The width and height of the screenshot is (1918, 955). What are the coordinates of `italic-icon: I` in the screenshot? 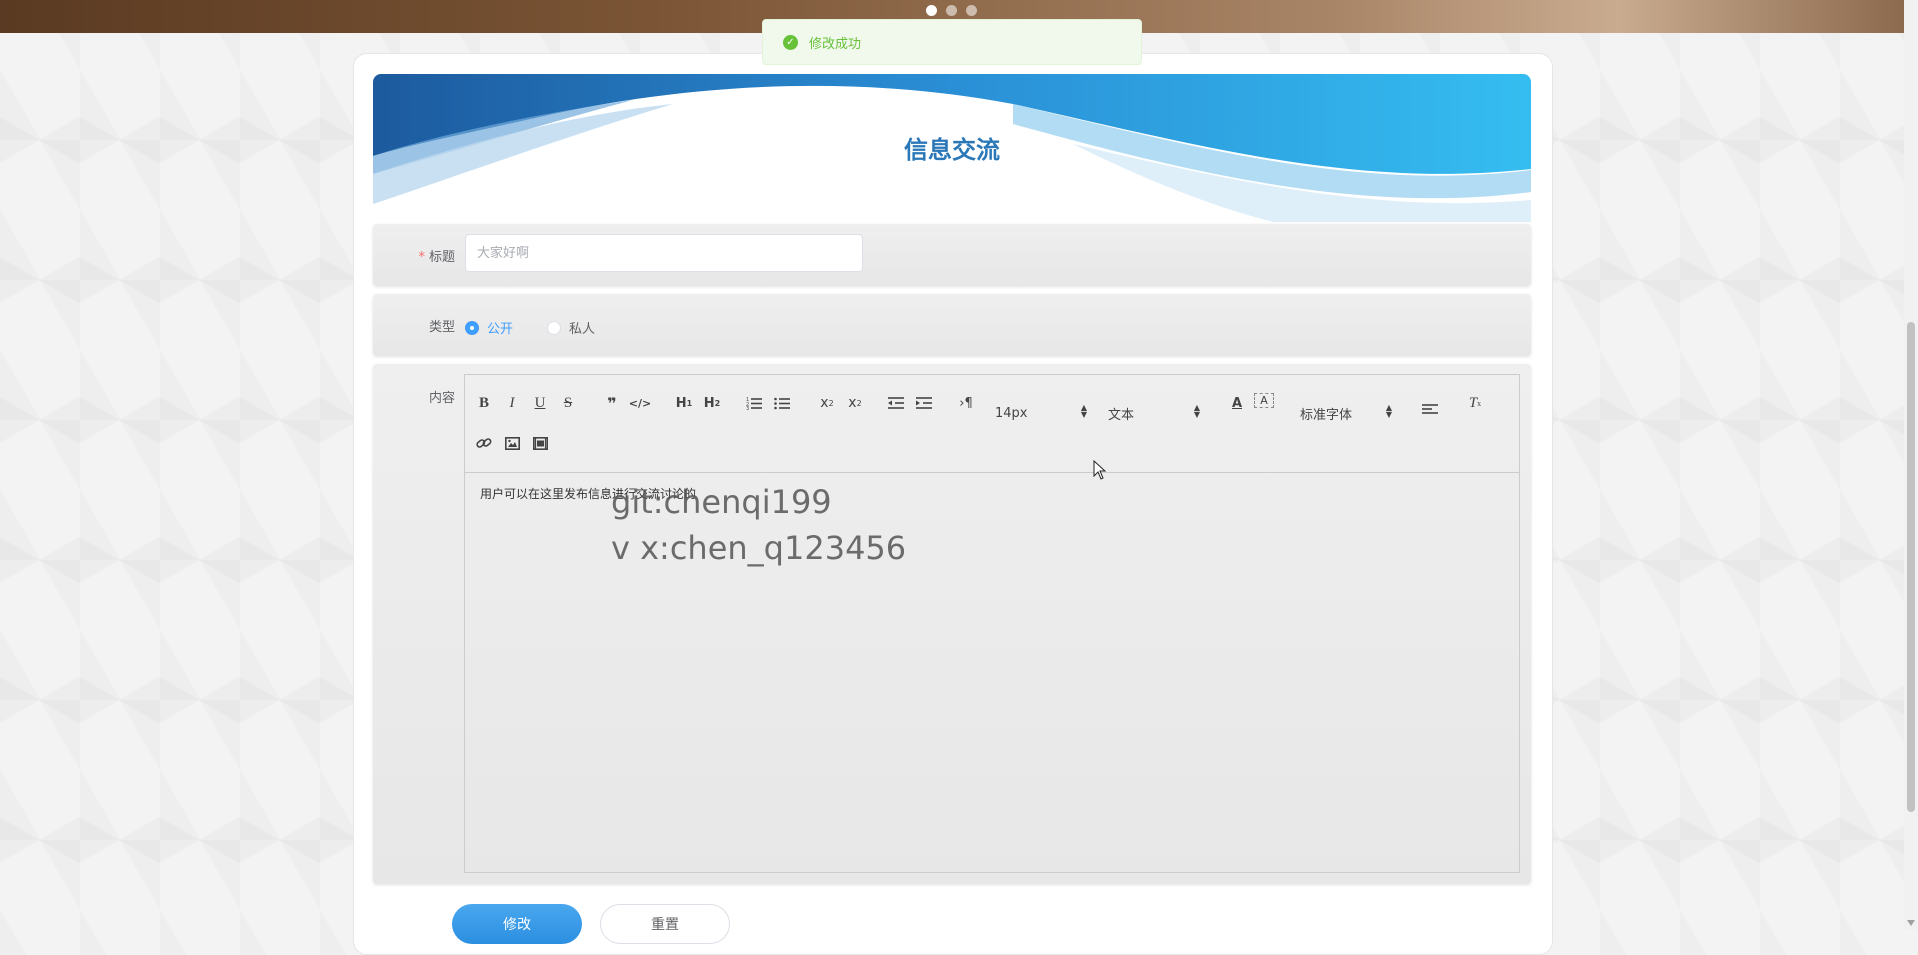 It's located at (512, 403).